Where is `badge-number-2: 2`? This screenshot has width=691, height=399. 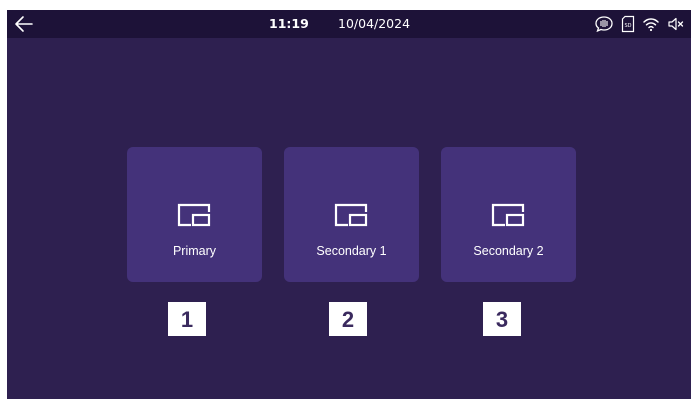
badge-number-2: 2 is located at coordinates (348, 319).